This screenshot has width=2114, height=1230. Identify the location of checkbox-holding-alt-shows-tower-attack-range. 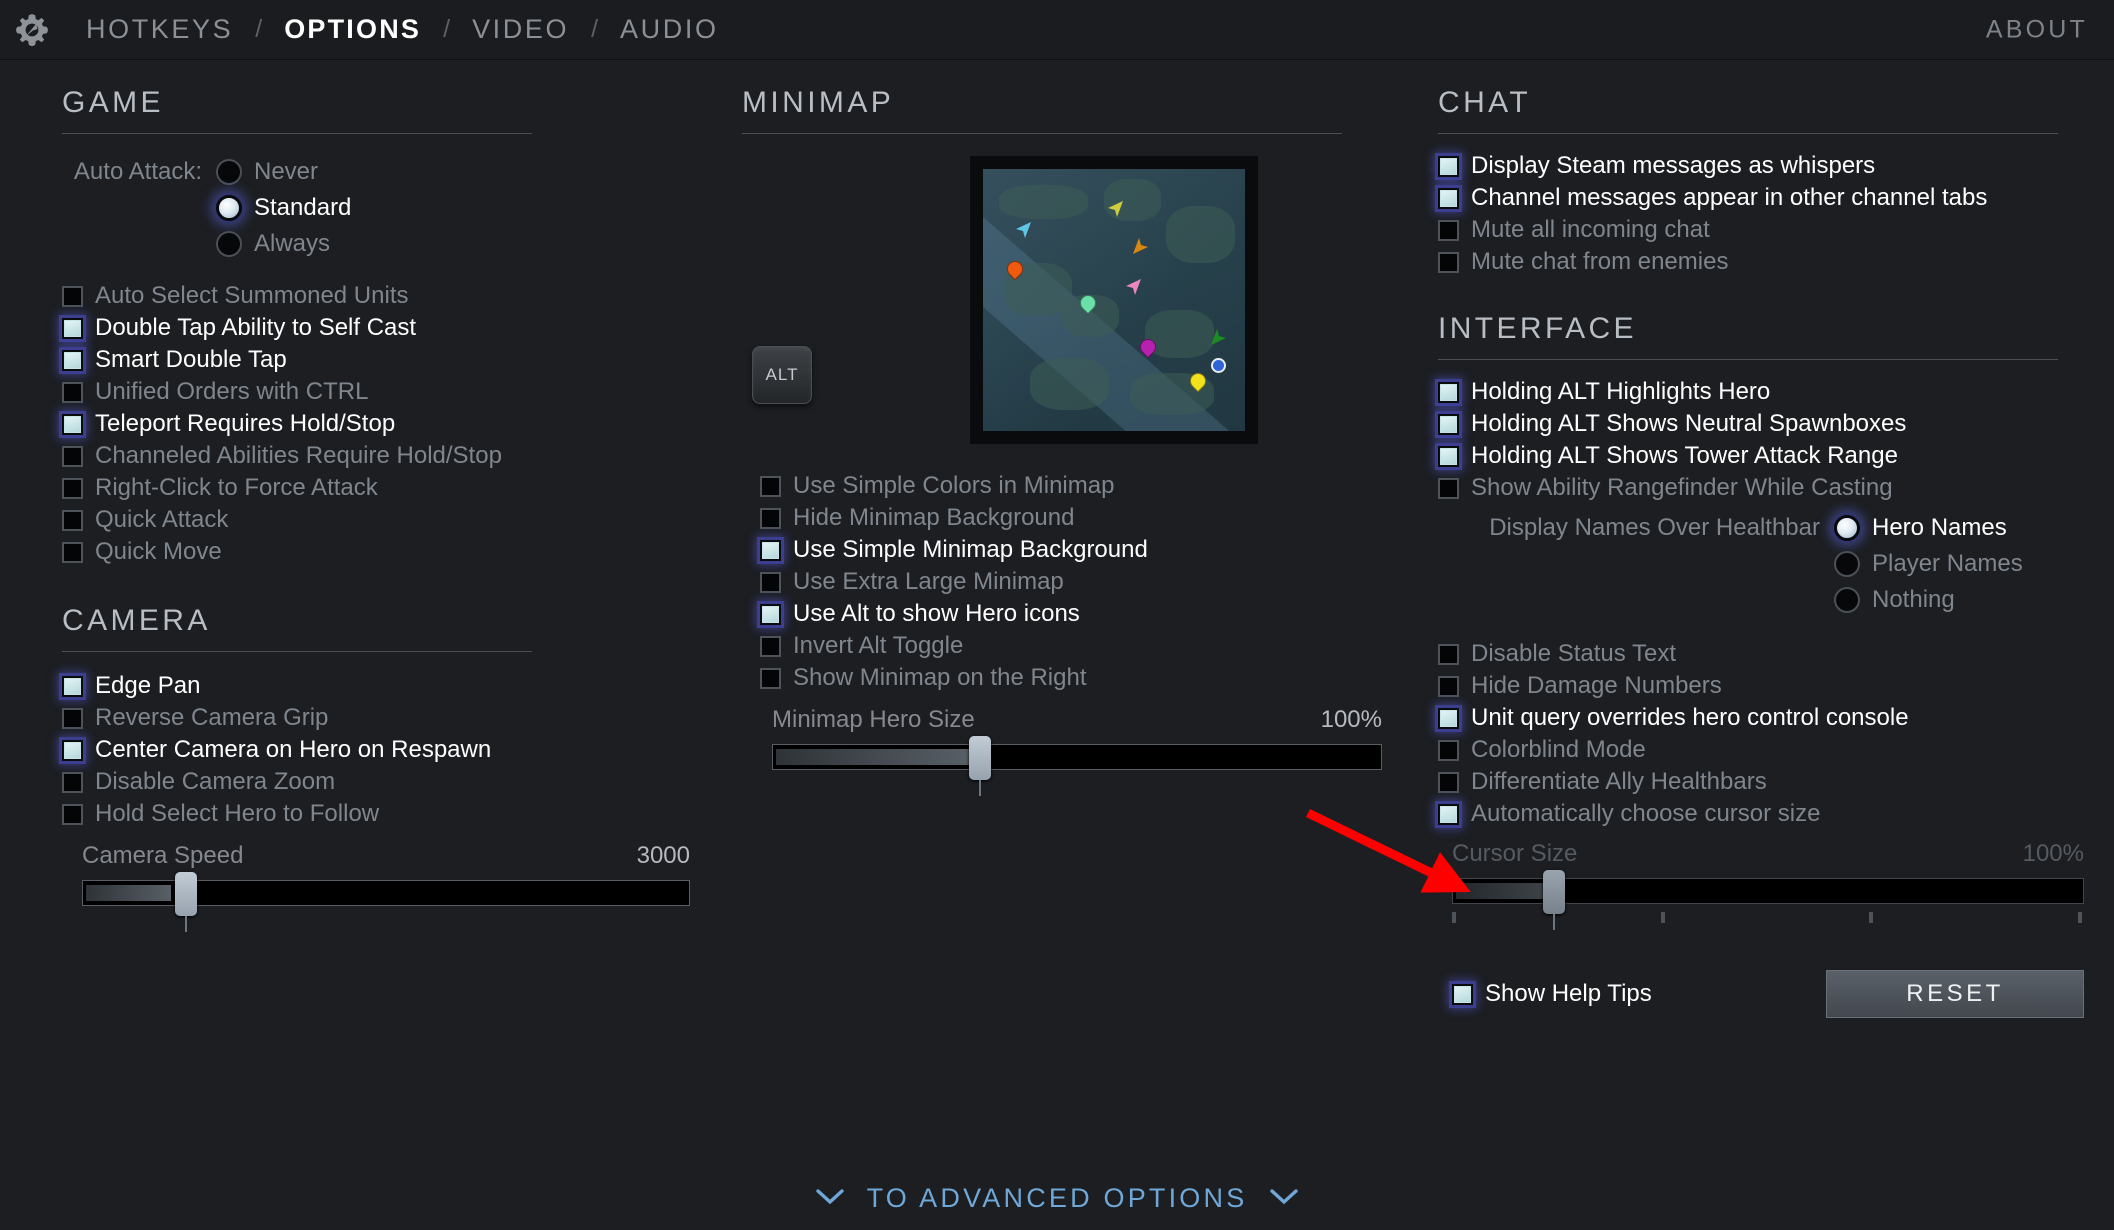
(1448, 456).